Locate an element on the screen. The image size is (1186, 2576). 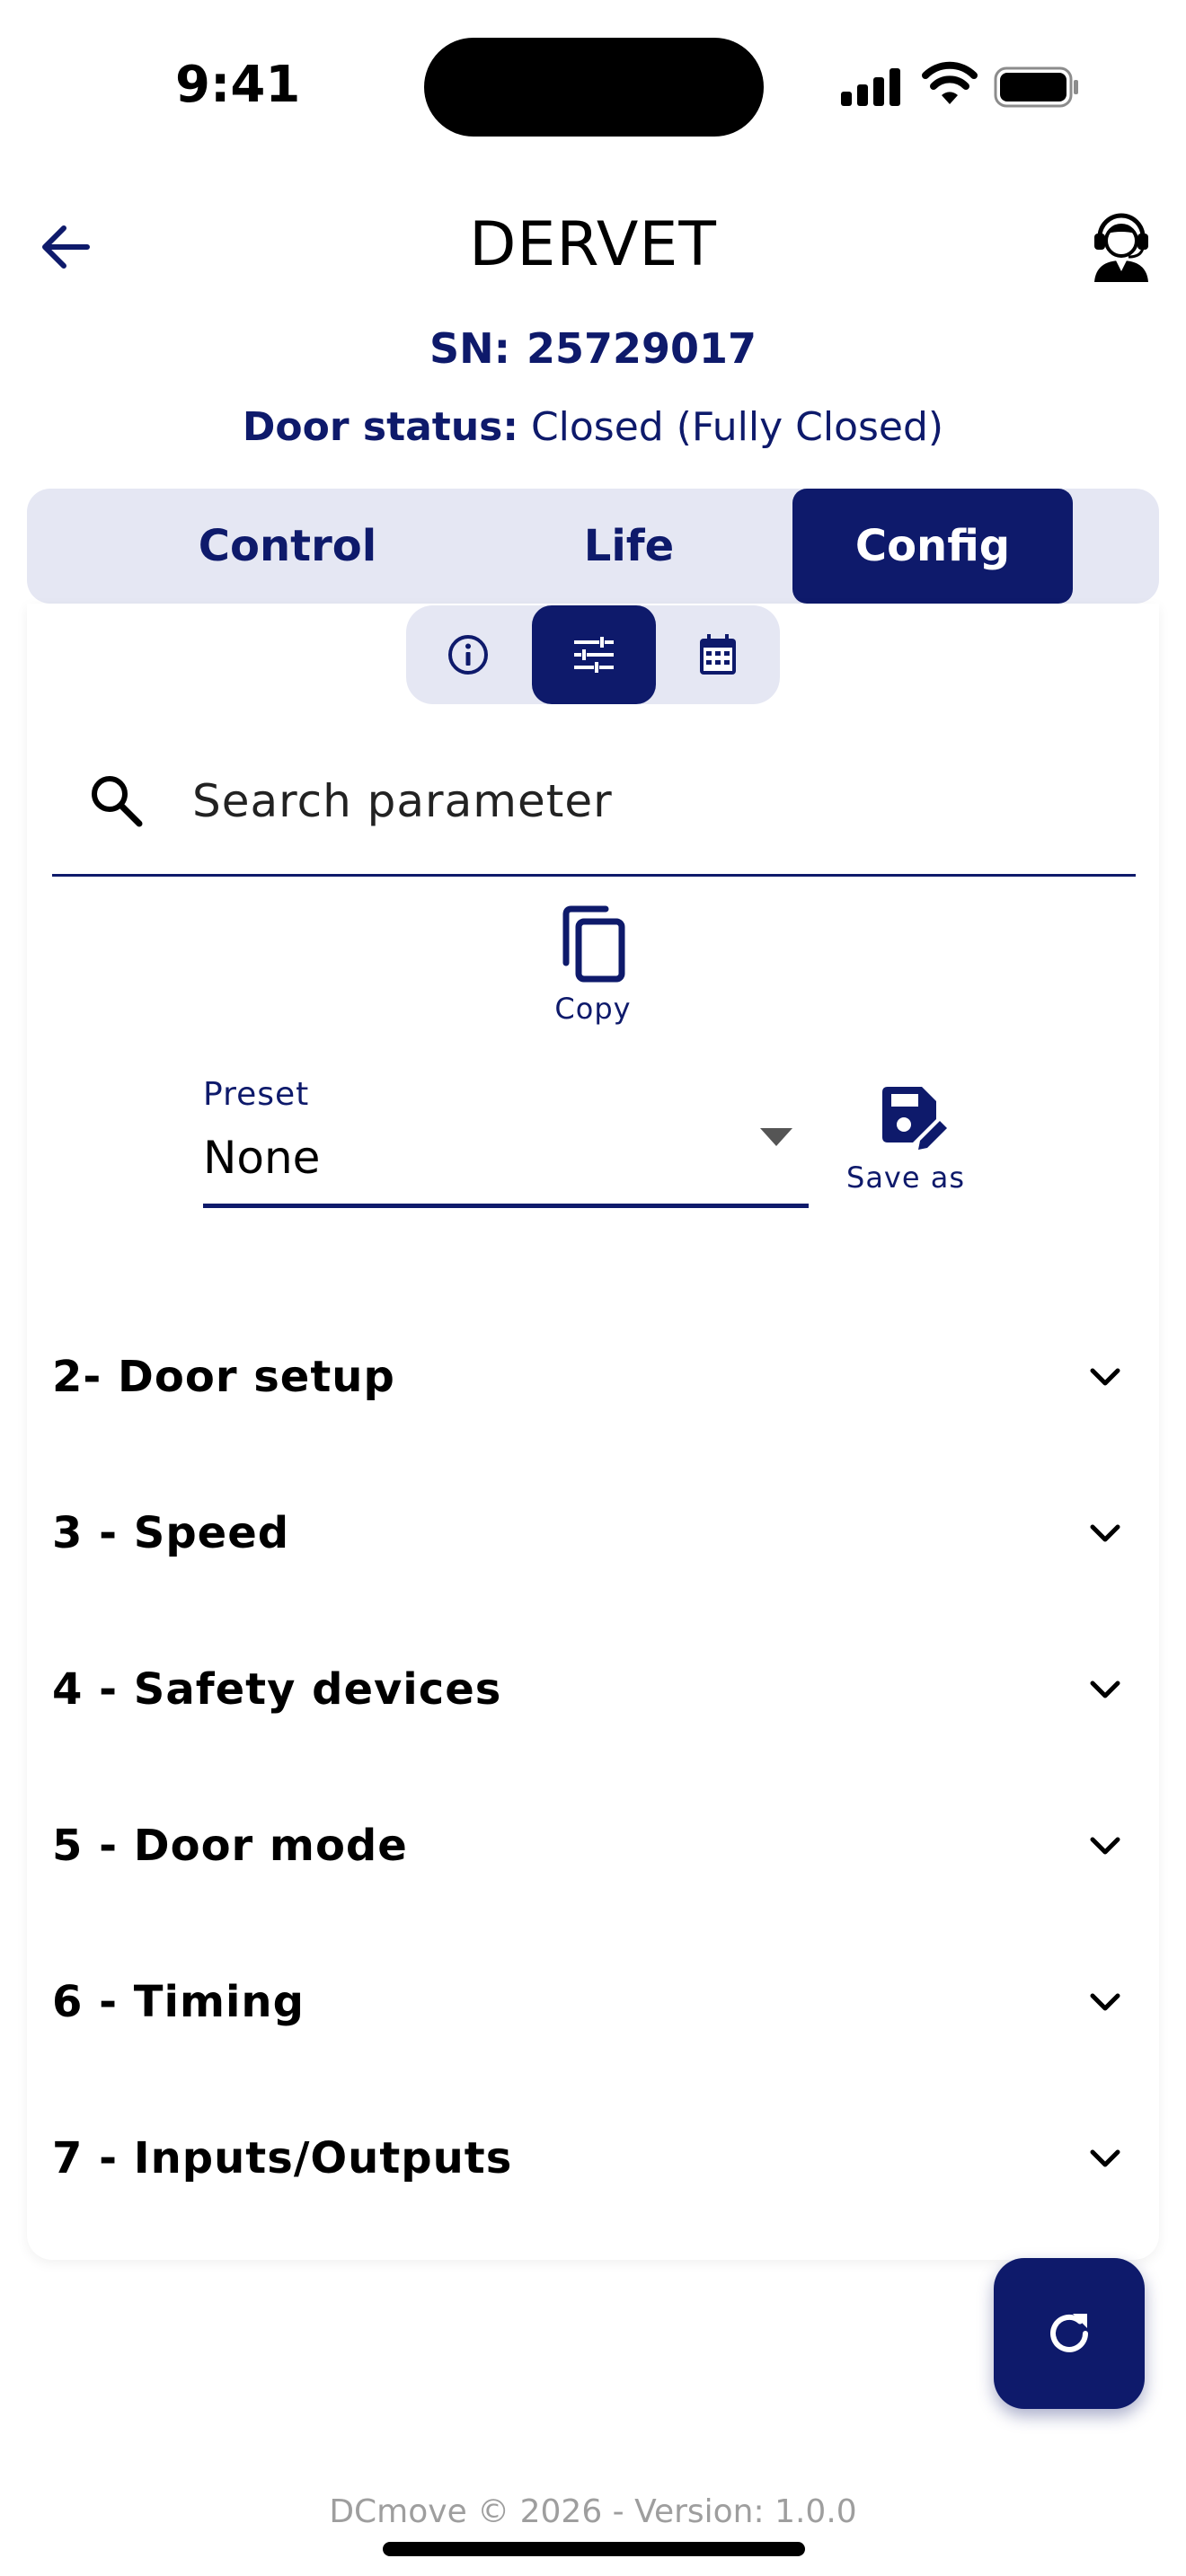
door-status-value: Closed (Fully Closed) is located at coordinates (737, 427).